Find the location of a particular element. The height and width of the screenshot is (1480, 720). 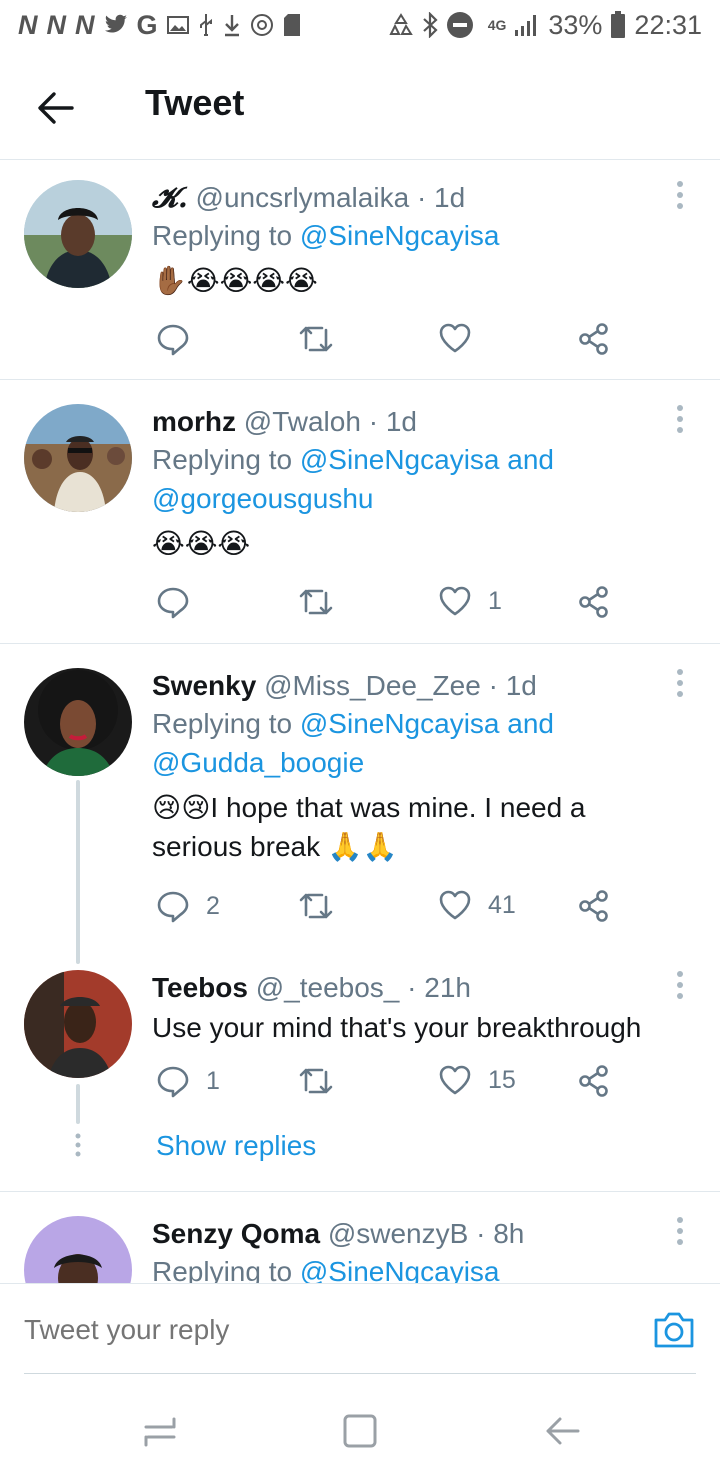

tweet-text-line: 😢😢I hope that was mine. I need a is located at coordinates (369, 807).